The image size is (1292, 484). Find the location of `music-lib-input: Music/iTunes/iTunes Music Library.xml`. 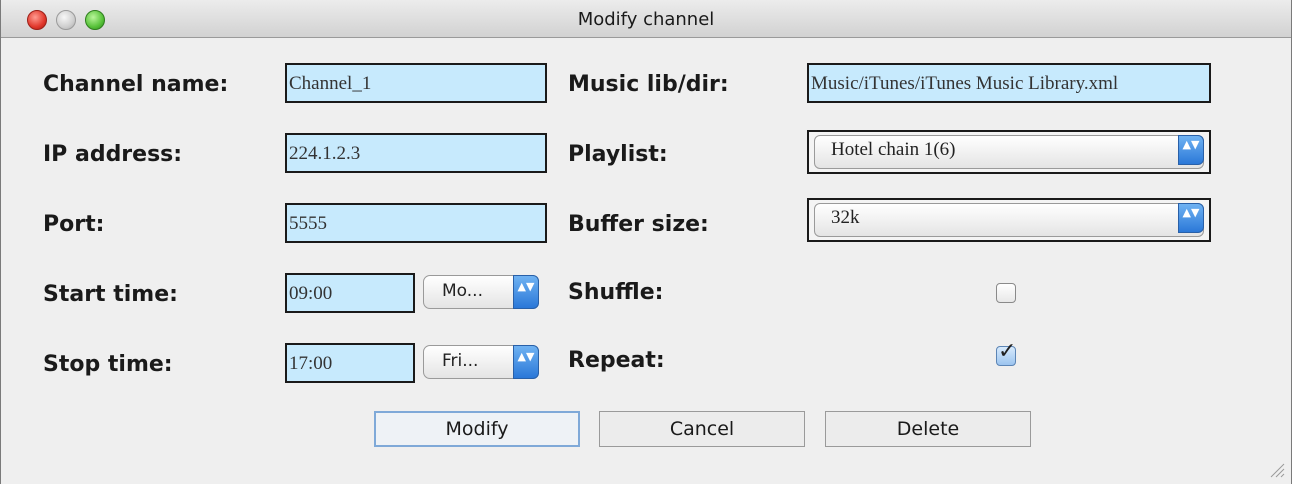

music-lib-input: Music/iTunes/iTunes Music Library.xml is located at coordinates (1009, 83).